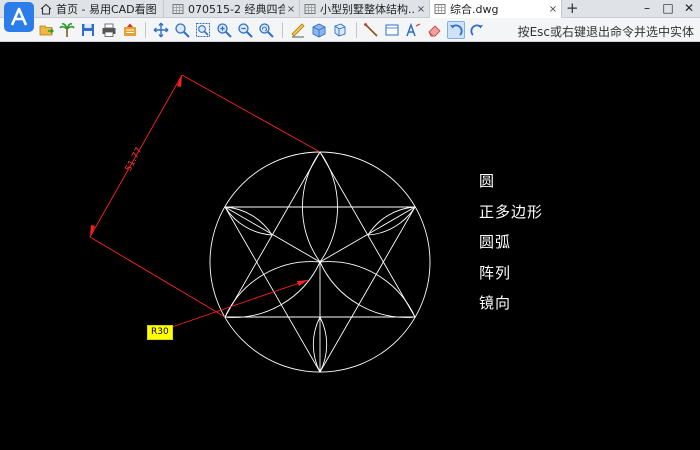  I want to click on legend-item: 圆, so click(487, 181).